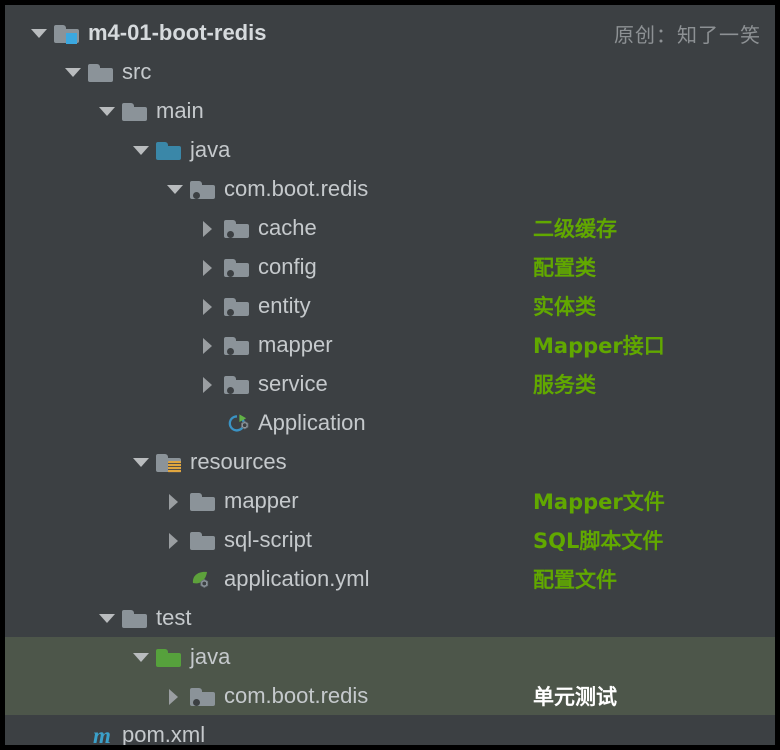  What do you see at coordinates (390, 695) in the screenshot?
I see `tree-row: com.boot.redis 单元测试` at bounding box center [390, 695].